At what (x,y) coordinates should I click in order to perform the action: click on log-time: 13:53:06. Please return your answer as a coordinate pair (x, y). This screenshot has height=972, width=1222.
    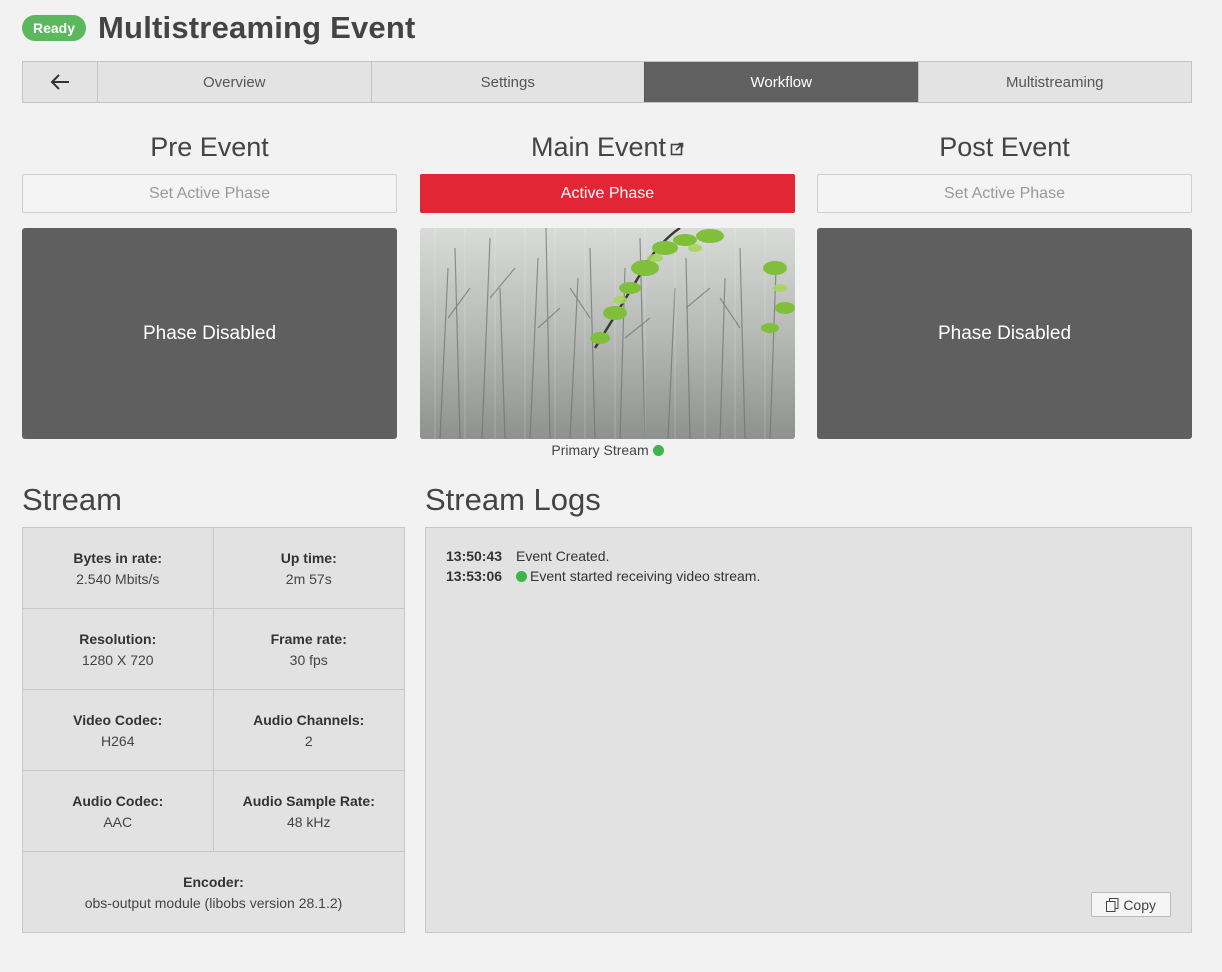
    Looking at the image, I should click on (474, 576).